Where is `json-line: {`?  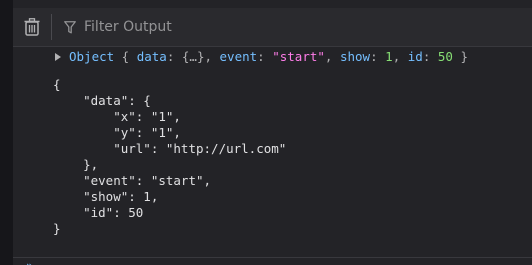
json-line: { is located at coordinates (57, 84).